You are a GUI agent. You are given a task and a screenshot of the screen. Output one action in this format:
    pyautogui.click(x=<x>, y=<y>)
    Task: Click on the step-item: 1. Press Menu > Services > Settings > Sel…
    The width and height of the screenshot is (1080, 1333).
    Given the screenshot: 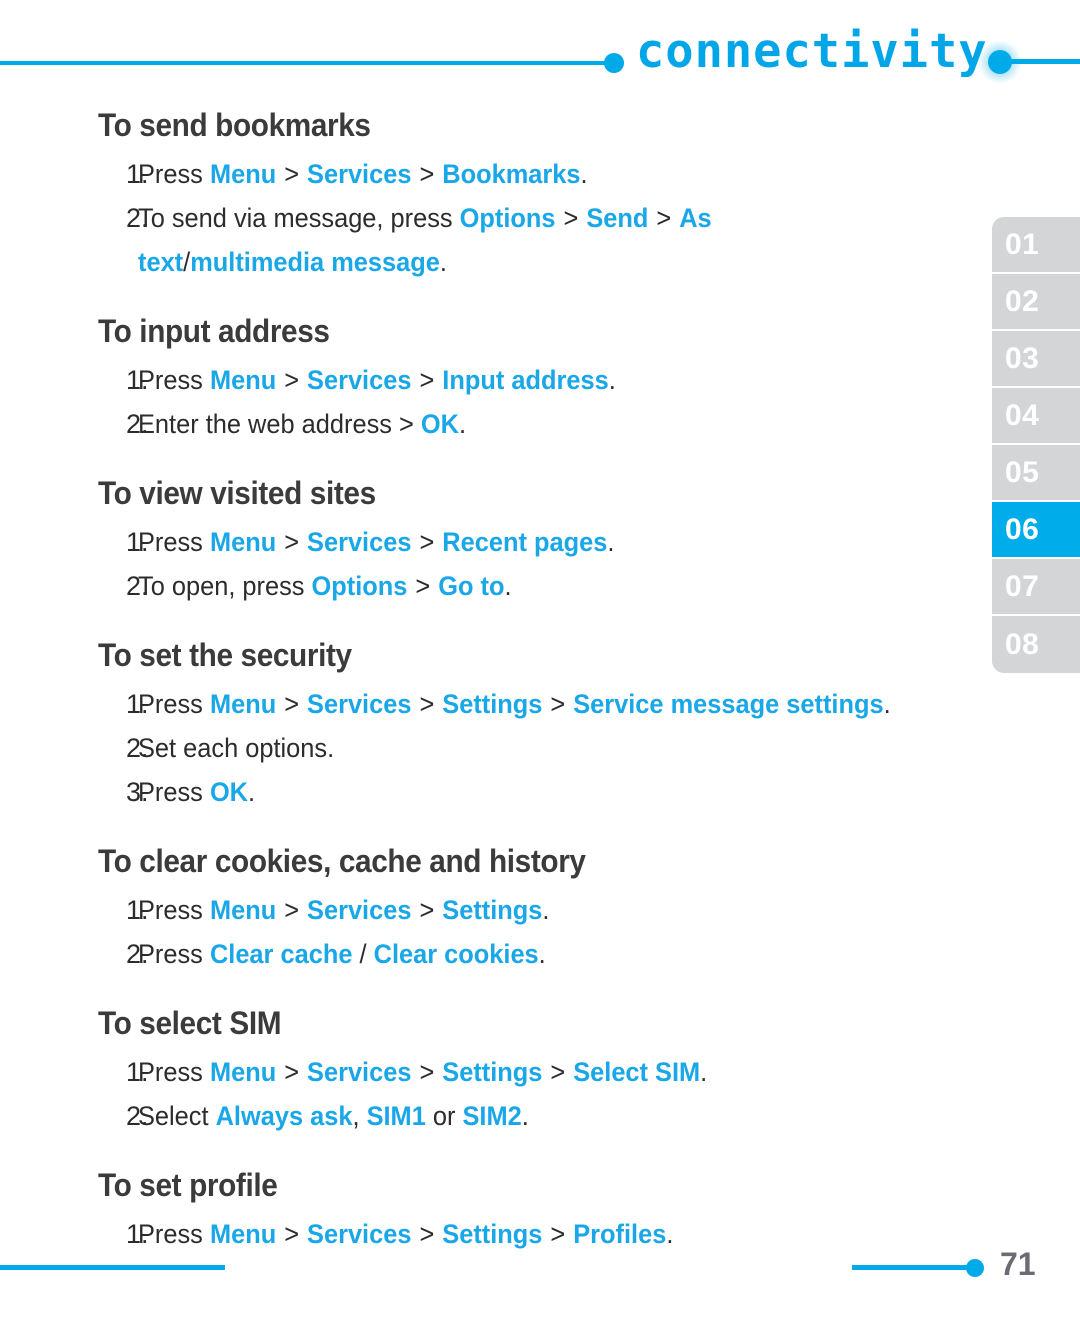 What is the action you would take?
    pyautogui.click(x=523, y=1072)
    